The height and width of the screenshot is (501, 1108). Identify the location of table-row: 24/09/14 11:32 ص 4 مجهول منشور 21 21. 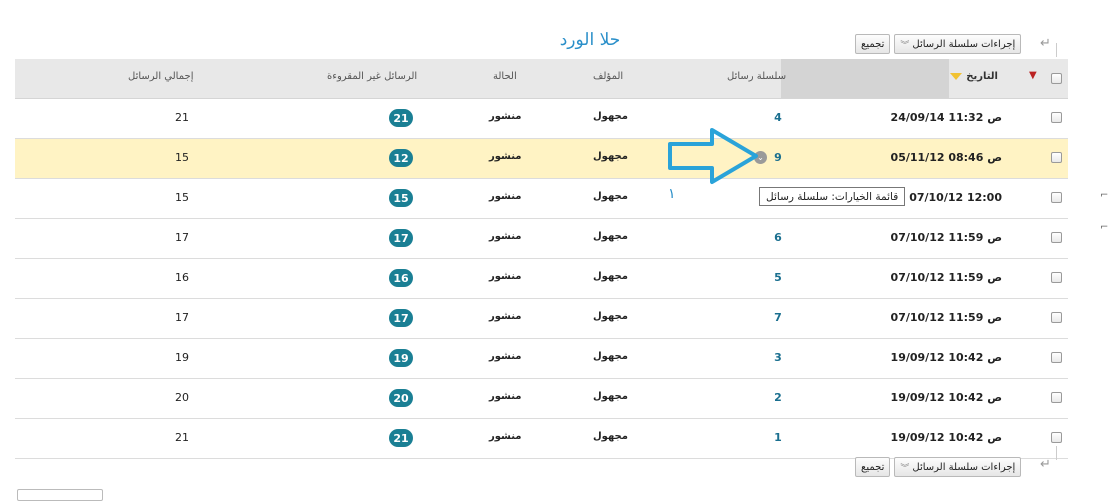
(541, 119).